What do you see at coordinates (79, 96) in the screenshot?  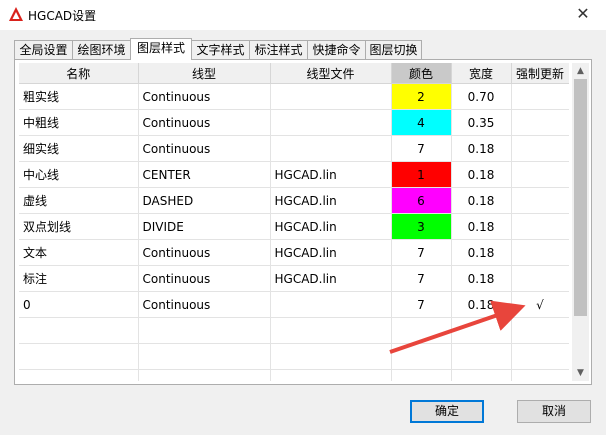 I see `cell-name: 粗实线` at bounding box center [79, 96].